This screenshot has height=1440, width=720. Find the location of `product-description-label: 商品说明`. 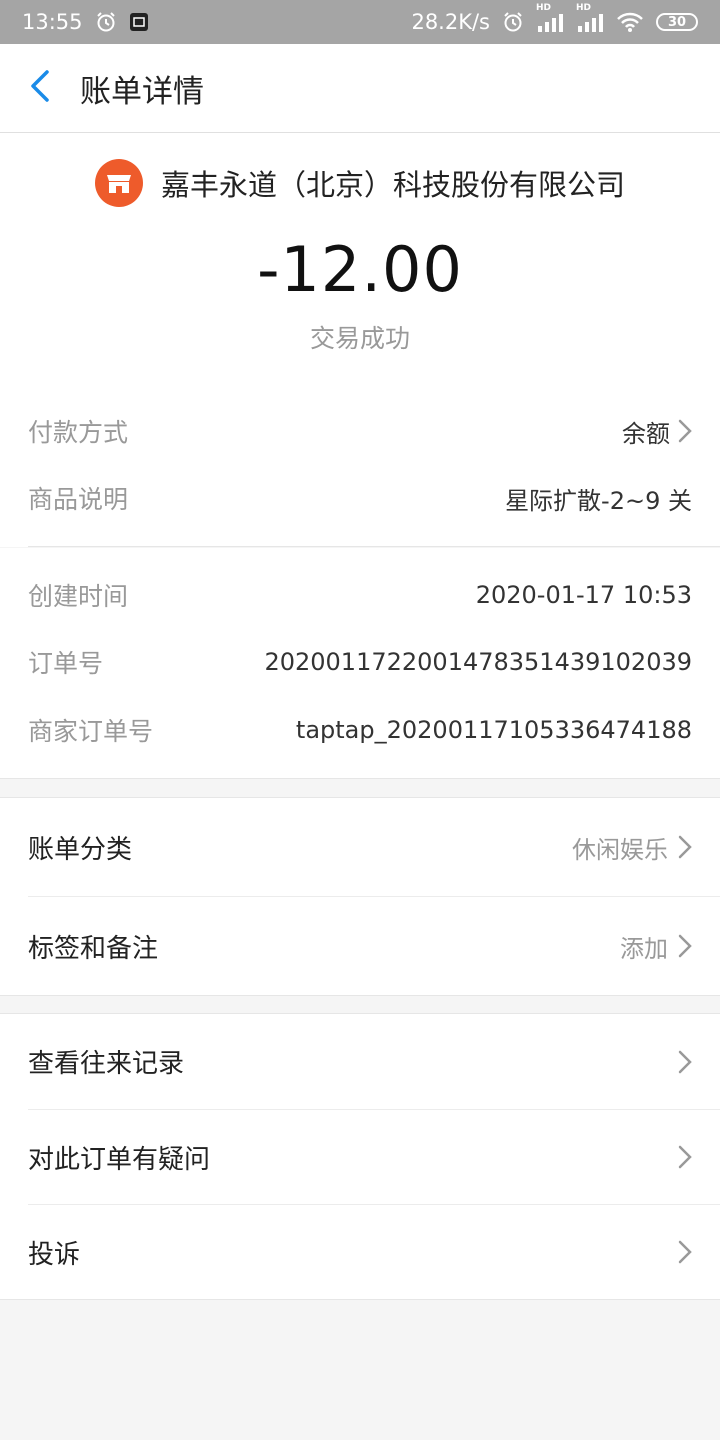

product-description-label: 商品说明 is located at coordinates (78, 499).